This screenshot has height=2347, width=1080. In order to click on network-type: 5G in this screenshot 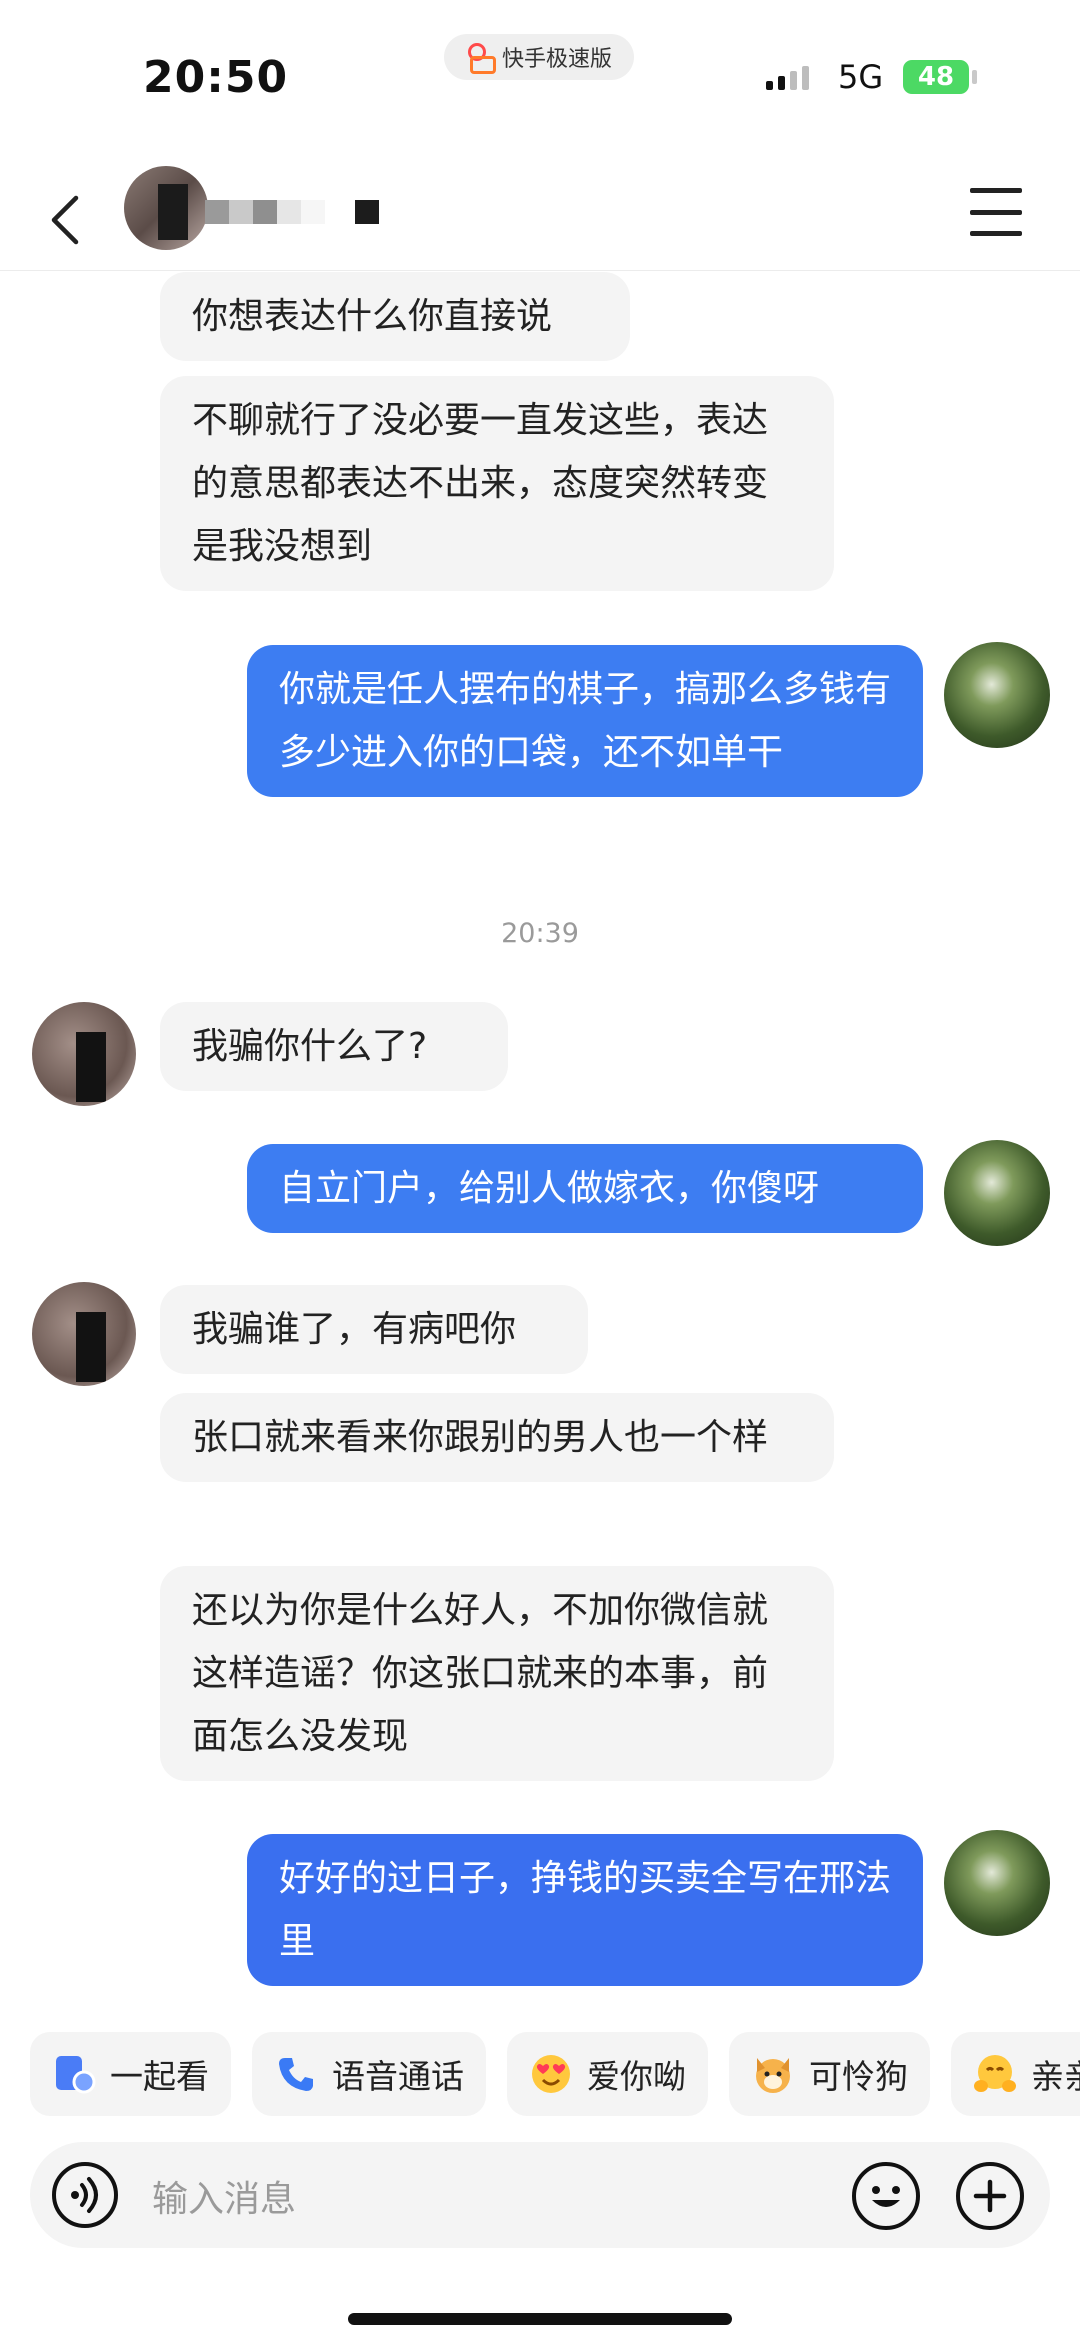, I will do `click(861, 77)`.